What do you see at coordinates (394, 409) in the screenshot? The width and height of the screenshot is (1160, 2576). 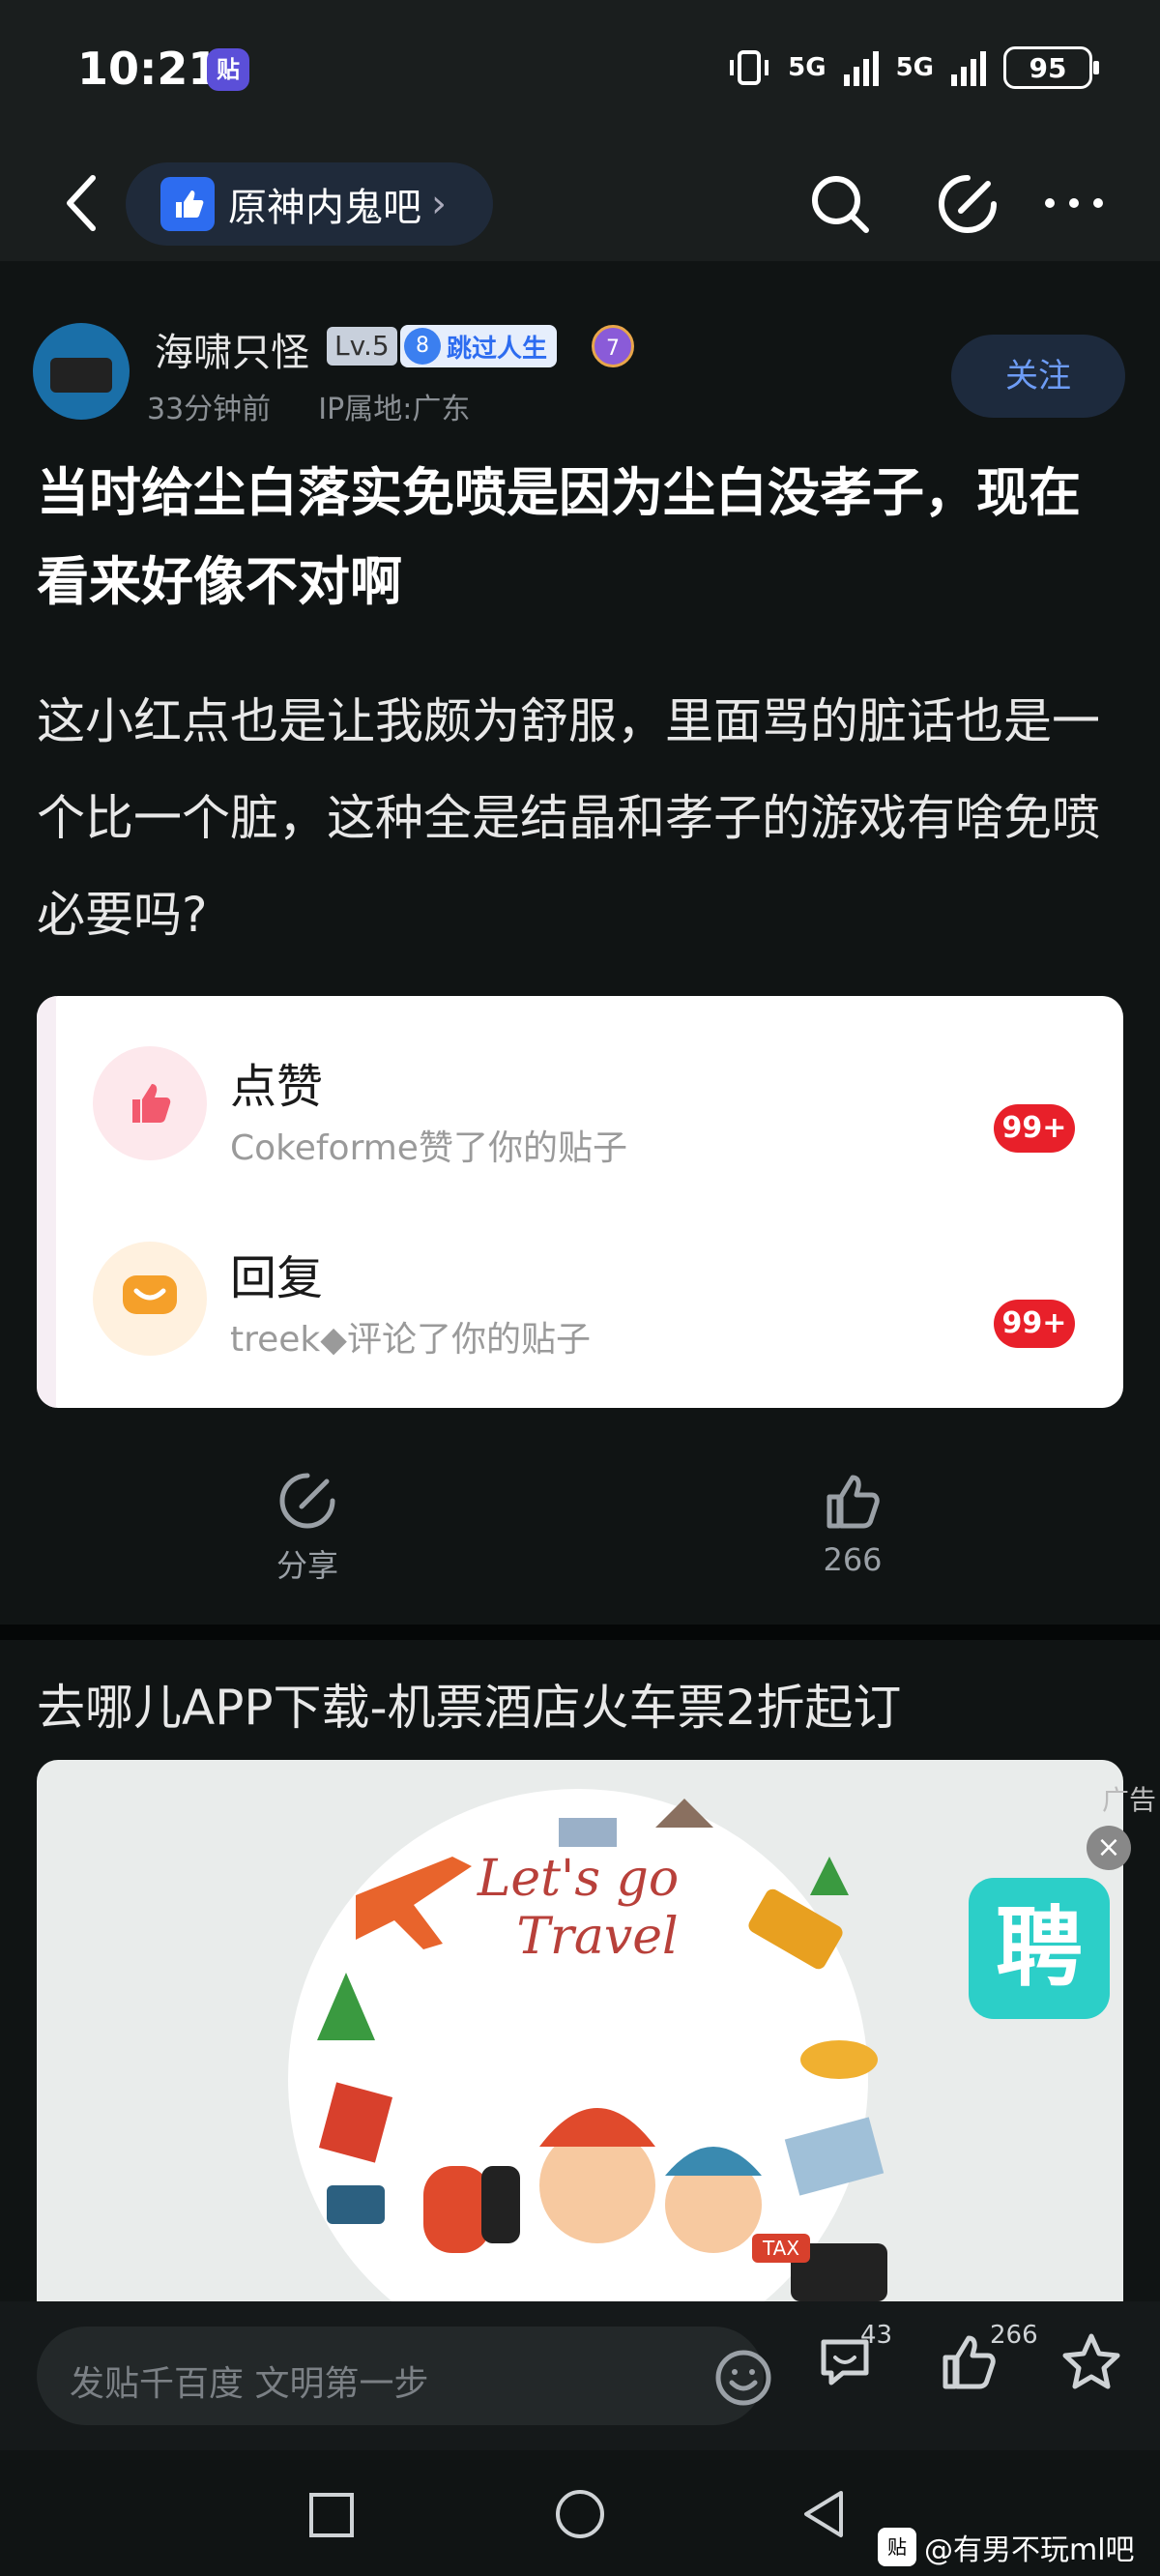 I see `post-ip: IP属地:广东` at bounding box center [394, 409].